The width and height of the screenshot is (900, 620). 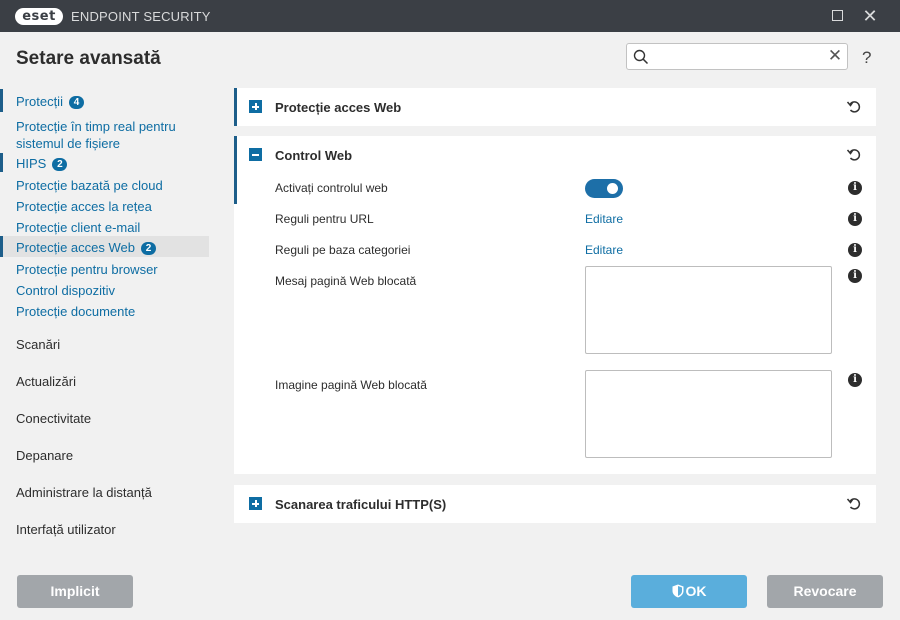 What do you see at coordinates (338, 107) in the screenshot?
I see `section-title: Protecție acces Web` at bounding box center [338, 107].